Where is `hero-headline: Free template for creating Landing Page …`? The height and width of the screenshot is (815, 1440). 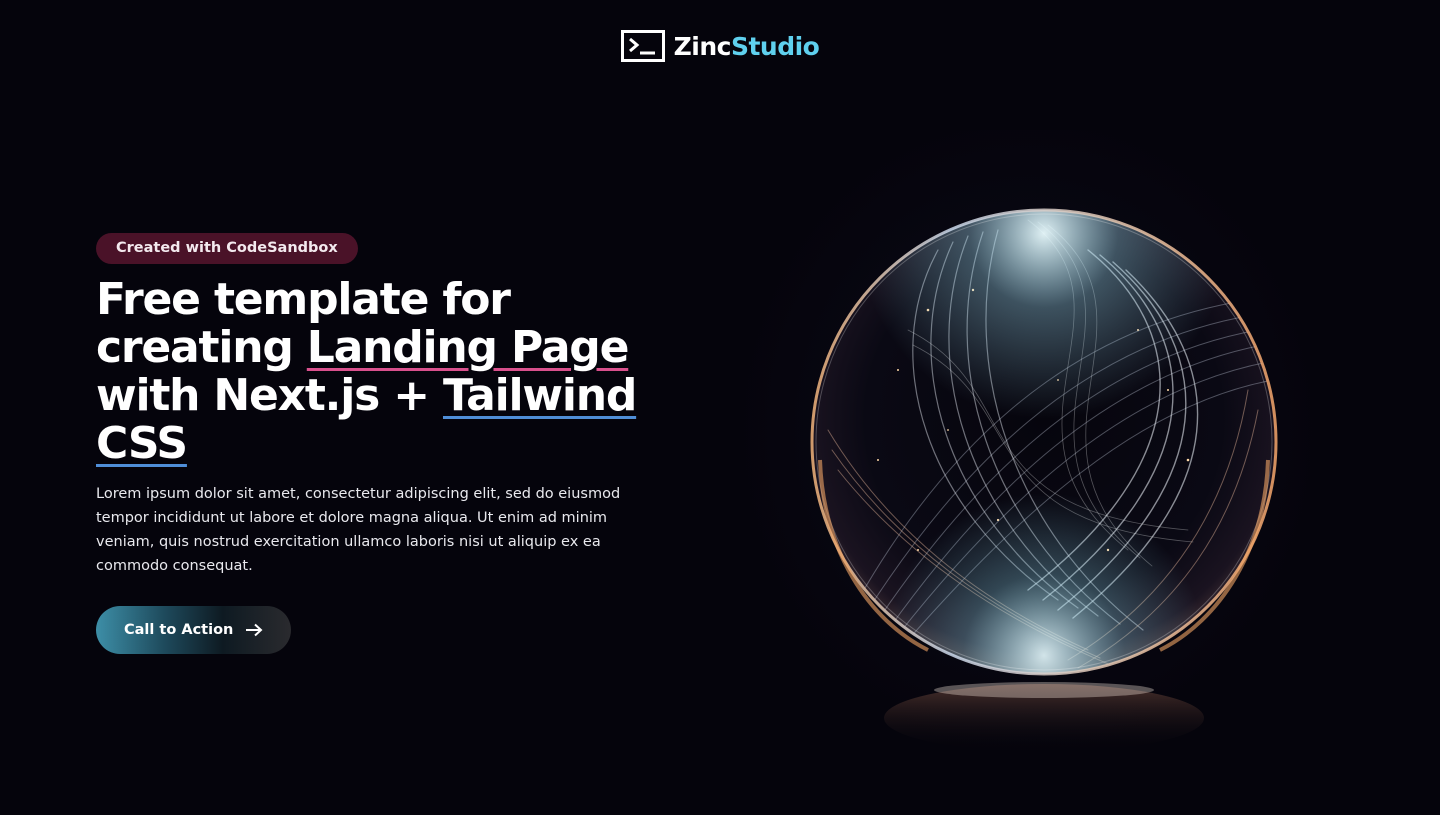
hero-headline: Free template for creating Landing Page … is located at coordinates (396, 372).